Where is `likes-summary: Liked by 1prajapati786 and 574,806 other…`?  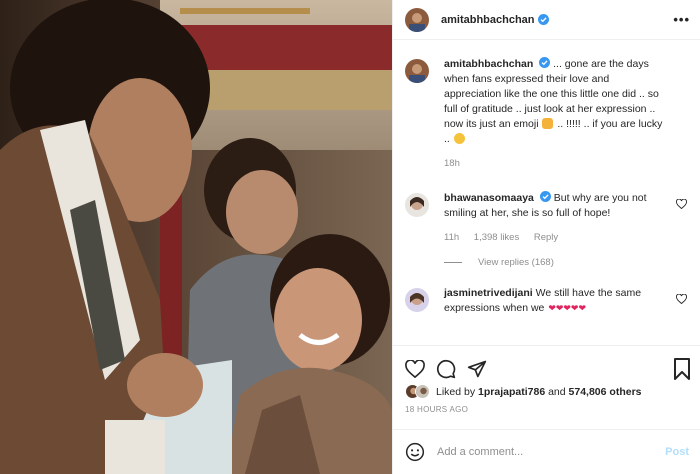
likes-summary: Liked by 1prajapati786 and 574,806 other… is located at coordinates (546, 390).